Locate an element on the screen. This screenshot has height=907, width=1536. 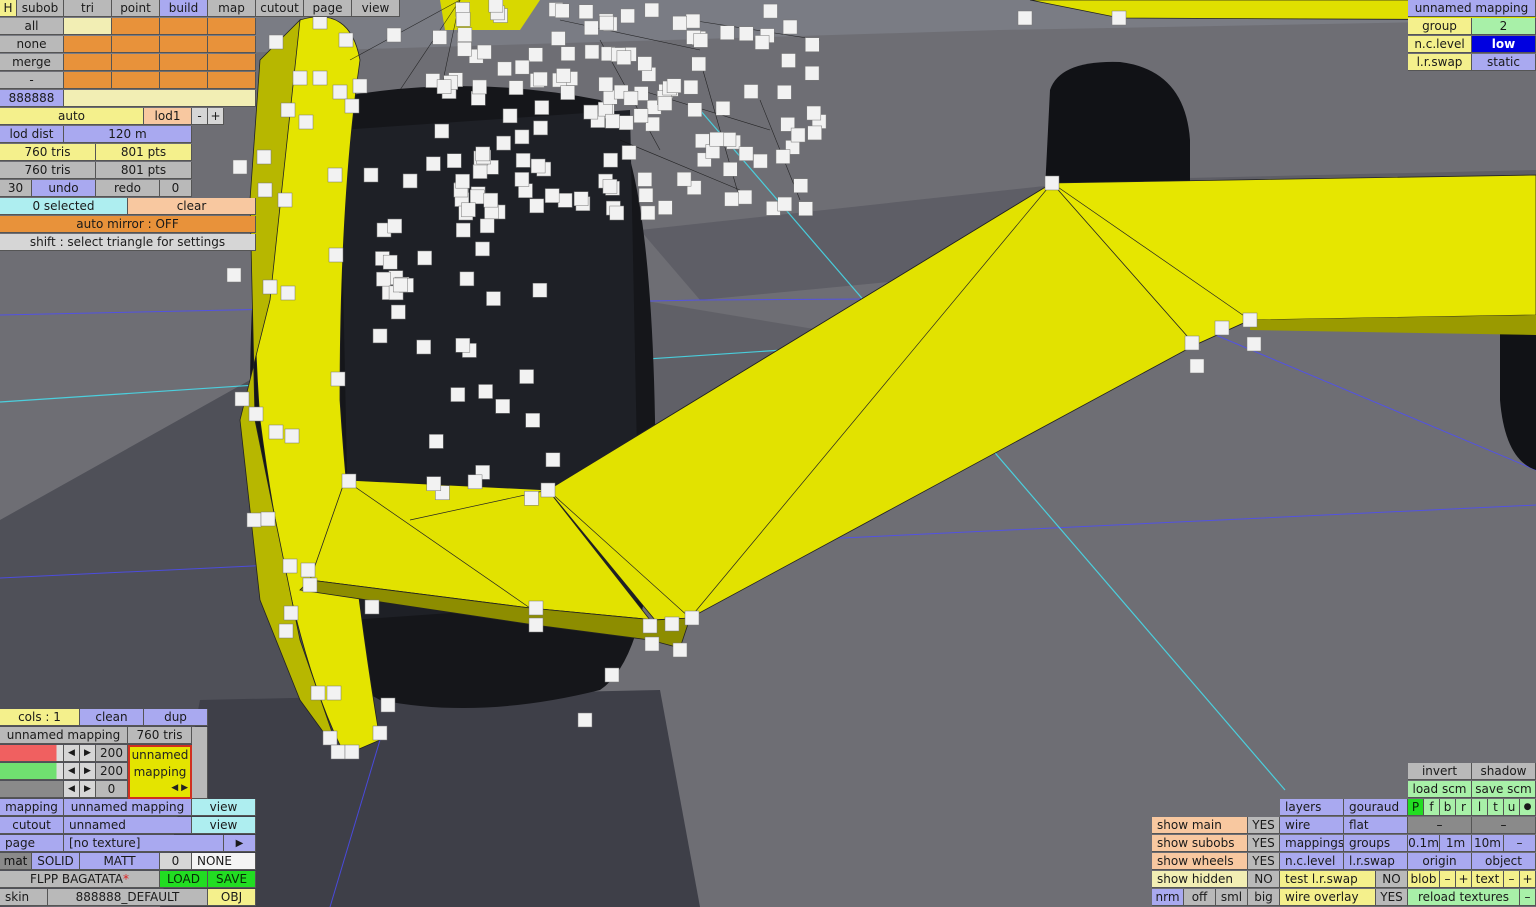
page-arrow-icon: ▶ is located at coordinates (240, 843).